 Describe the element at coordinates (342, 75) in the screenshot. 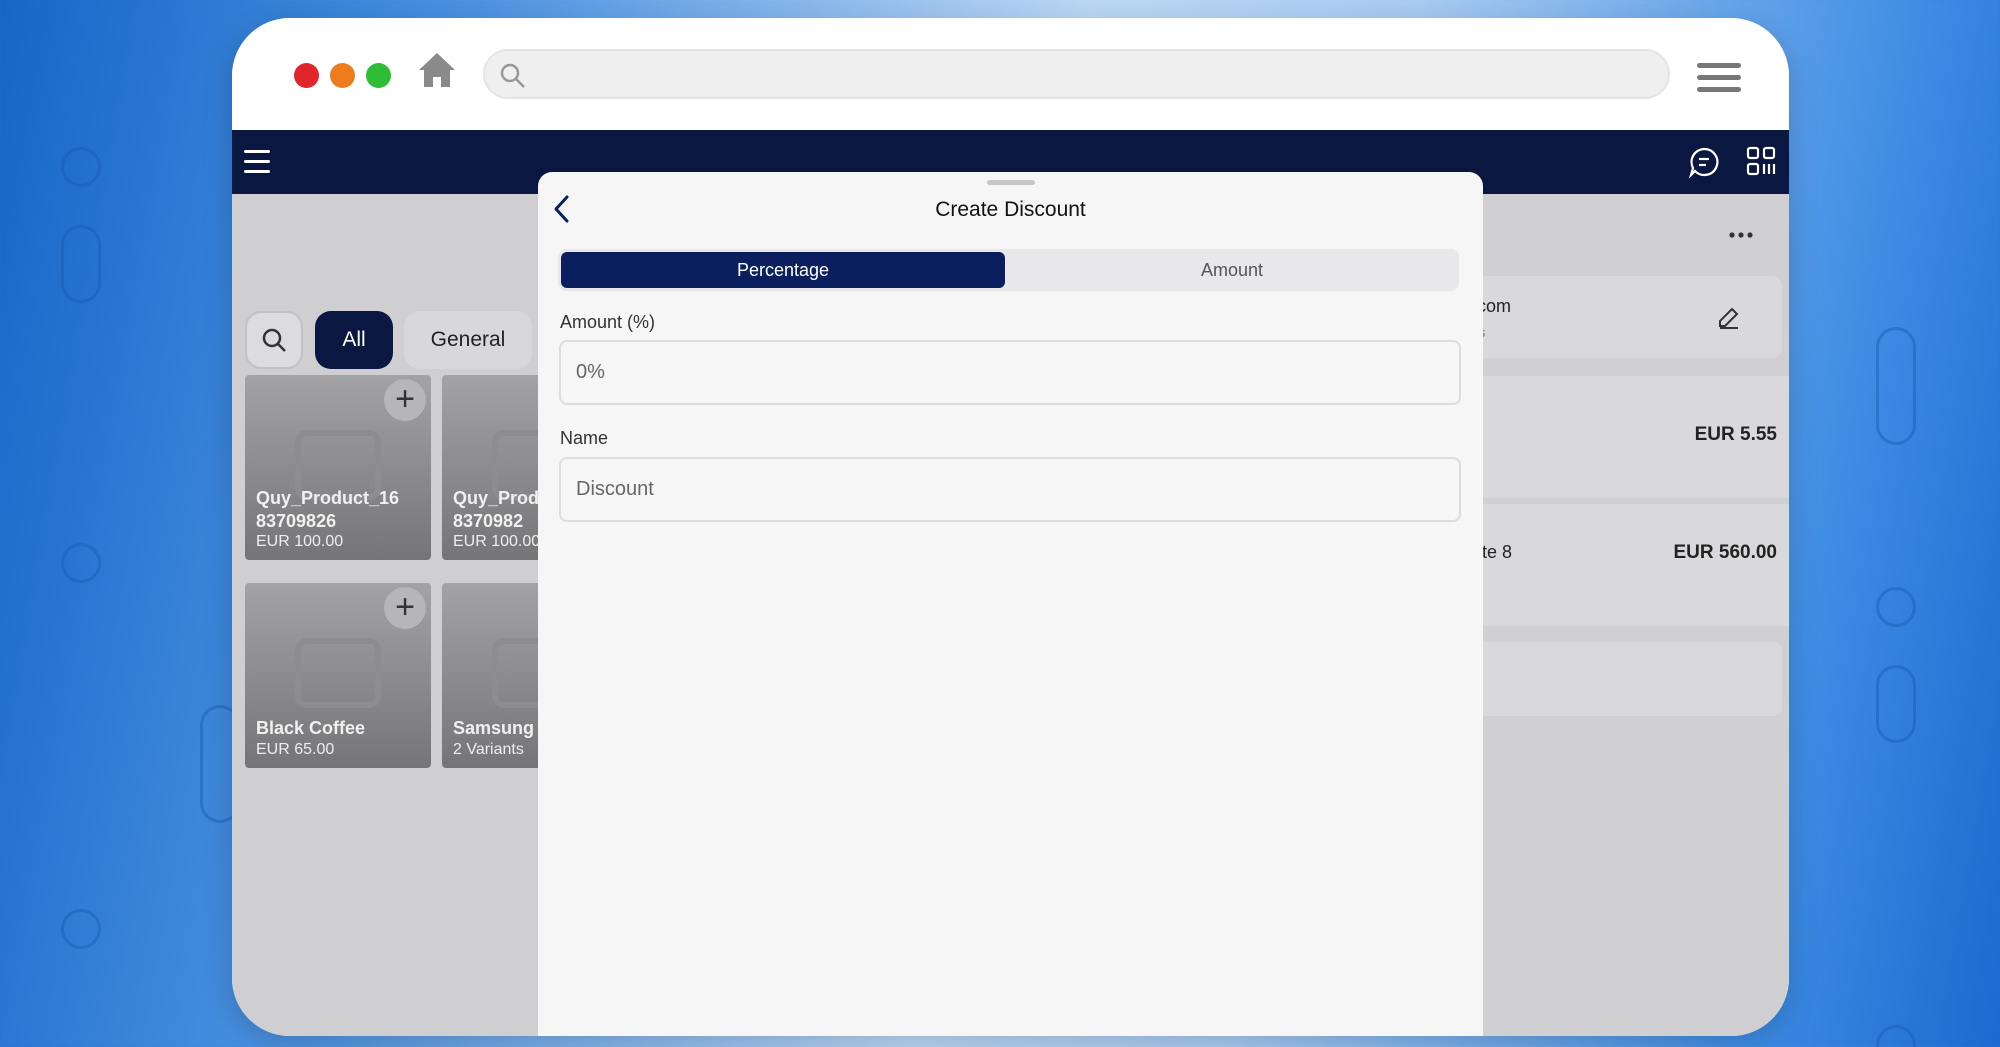

I see `minimize-window-dot` at that location.